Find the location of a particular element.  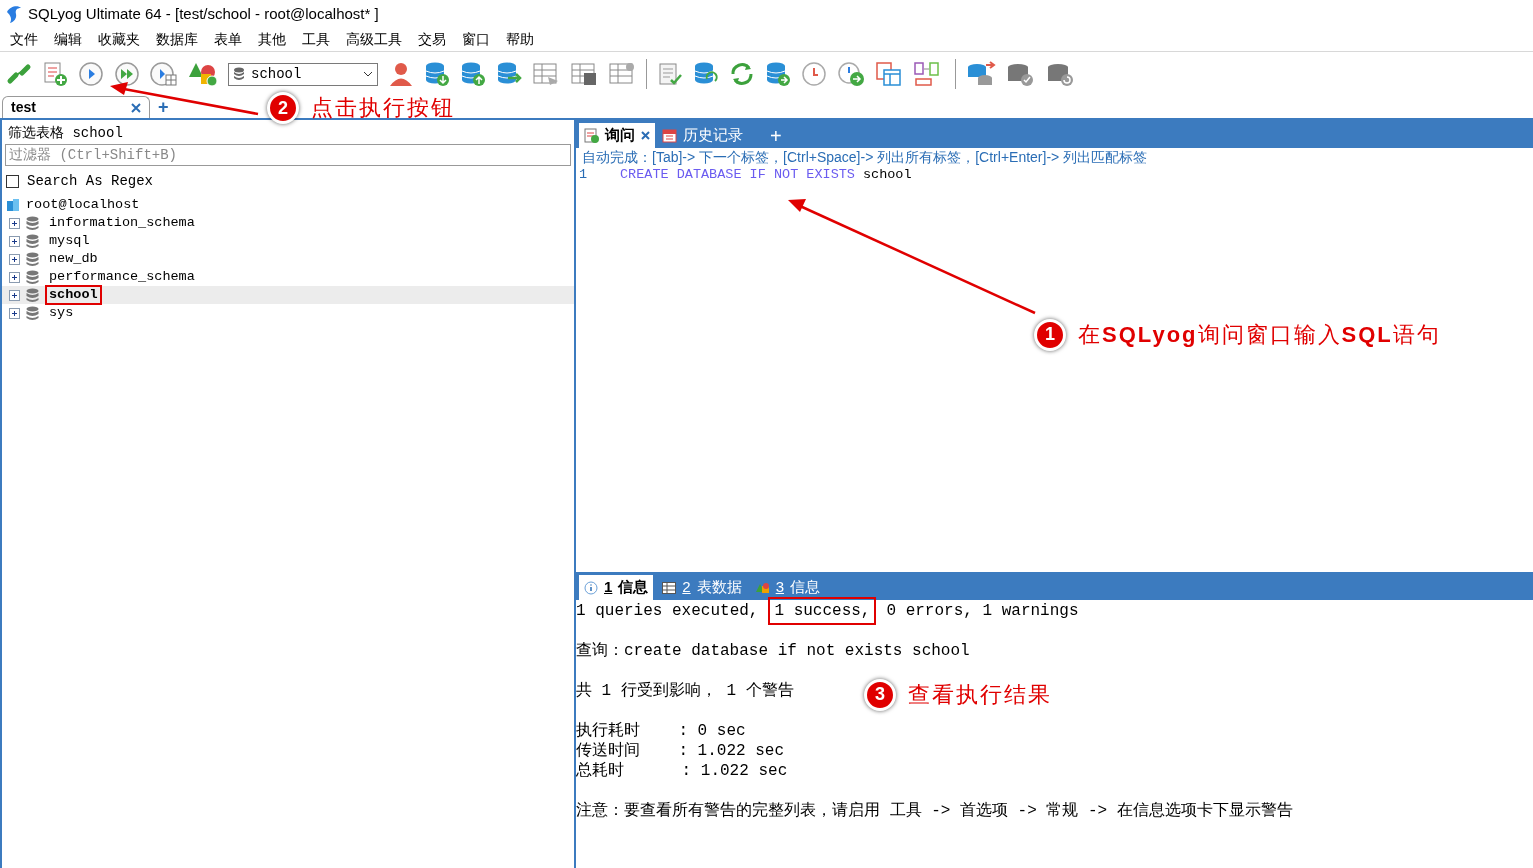

select-value: school is located at coordinates (277, 74).